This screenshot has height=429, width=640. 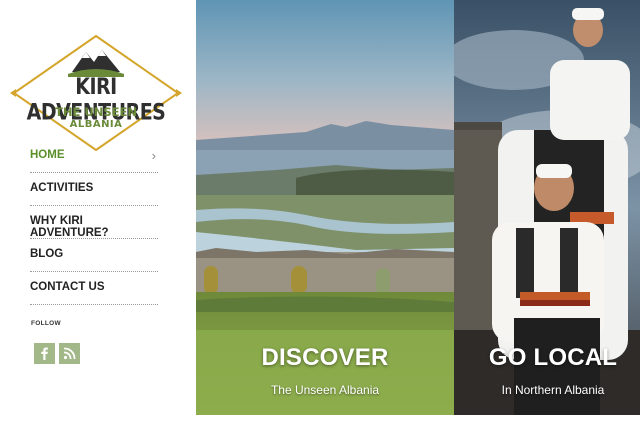 I want to click on nav-item-label: WHY KIRI ADVENTURE?, so click(x=69, y=227).